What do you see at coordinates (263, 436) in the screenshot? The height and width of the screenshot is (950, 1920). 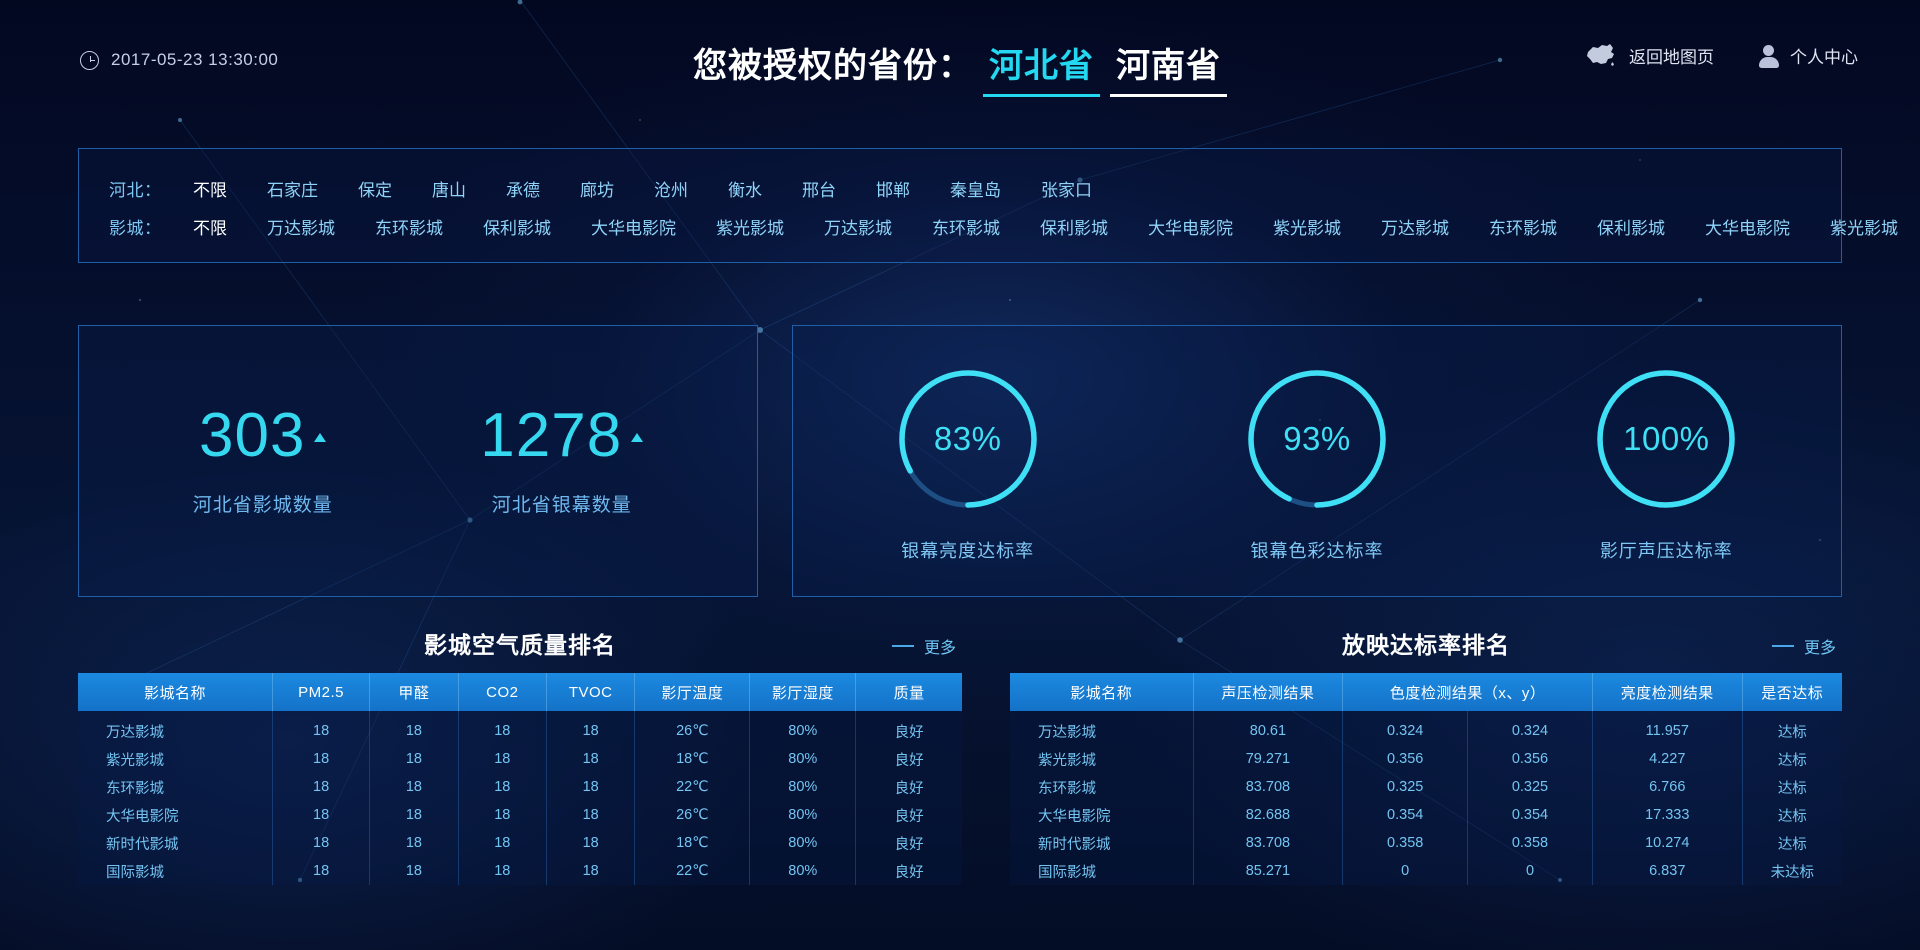 I see `stat-cinema-value-wrap: 303` at bounding box center [263, 436].